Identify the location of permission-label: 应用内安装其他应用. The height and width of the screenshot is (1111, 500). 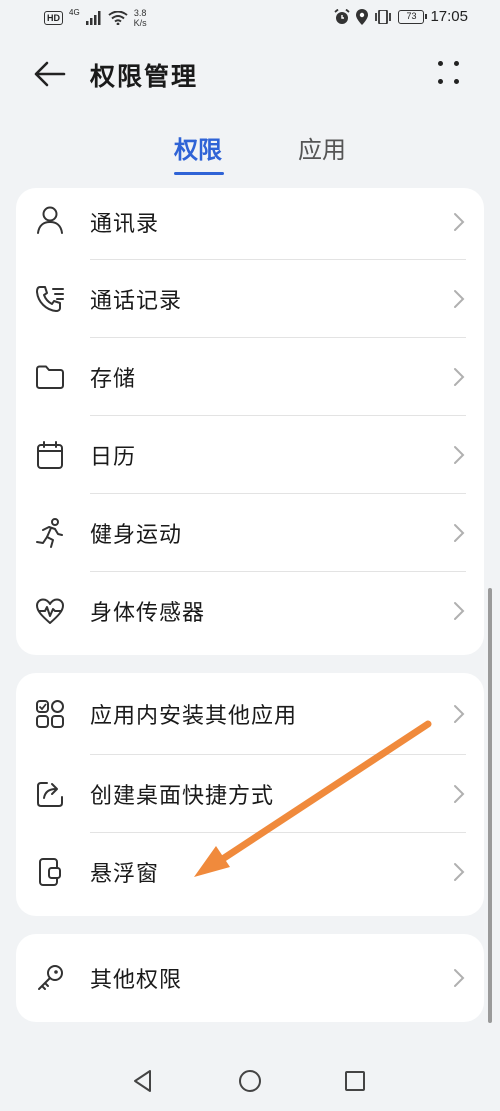
(194, 716).